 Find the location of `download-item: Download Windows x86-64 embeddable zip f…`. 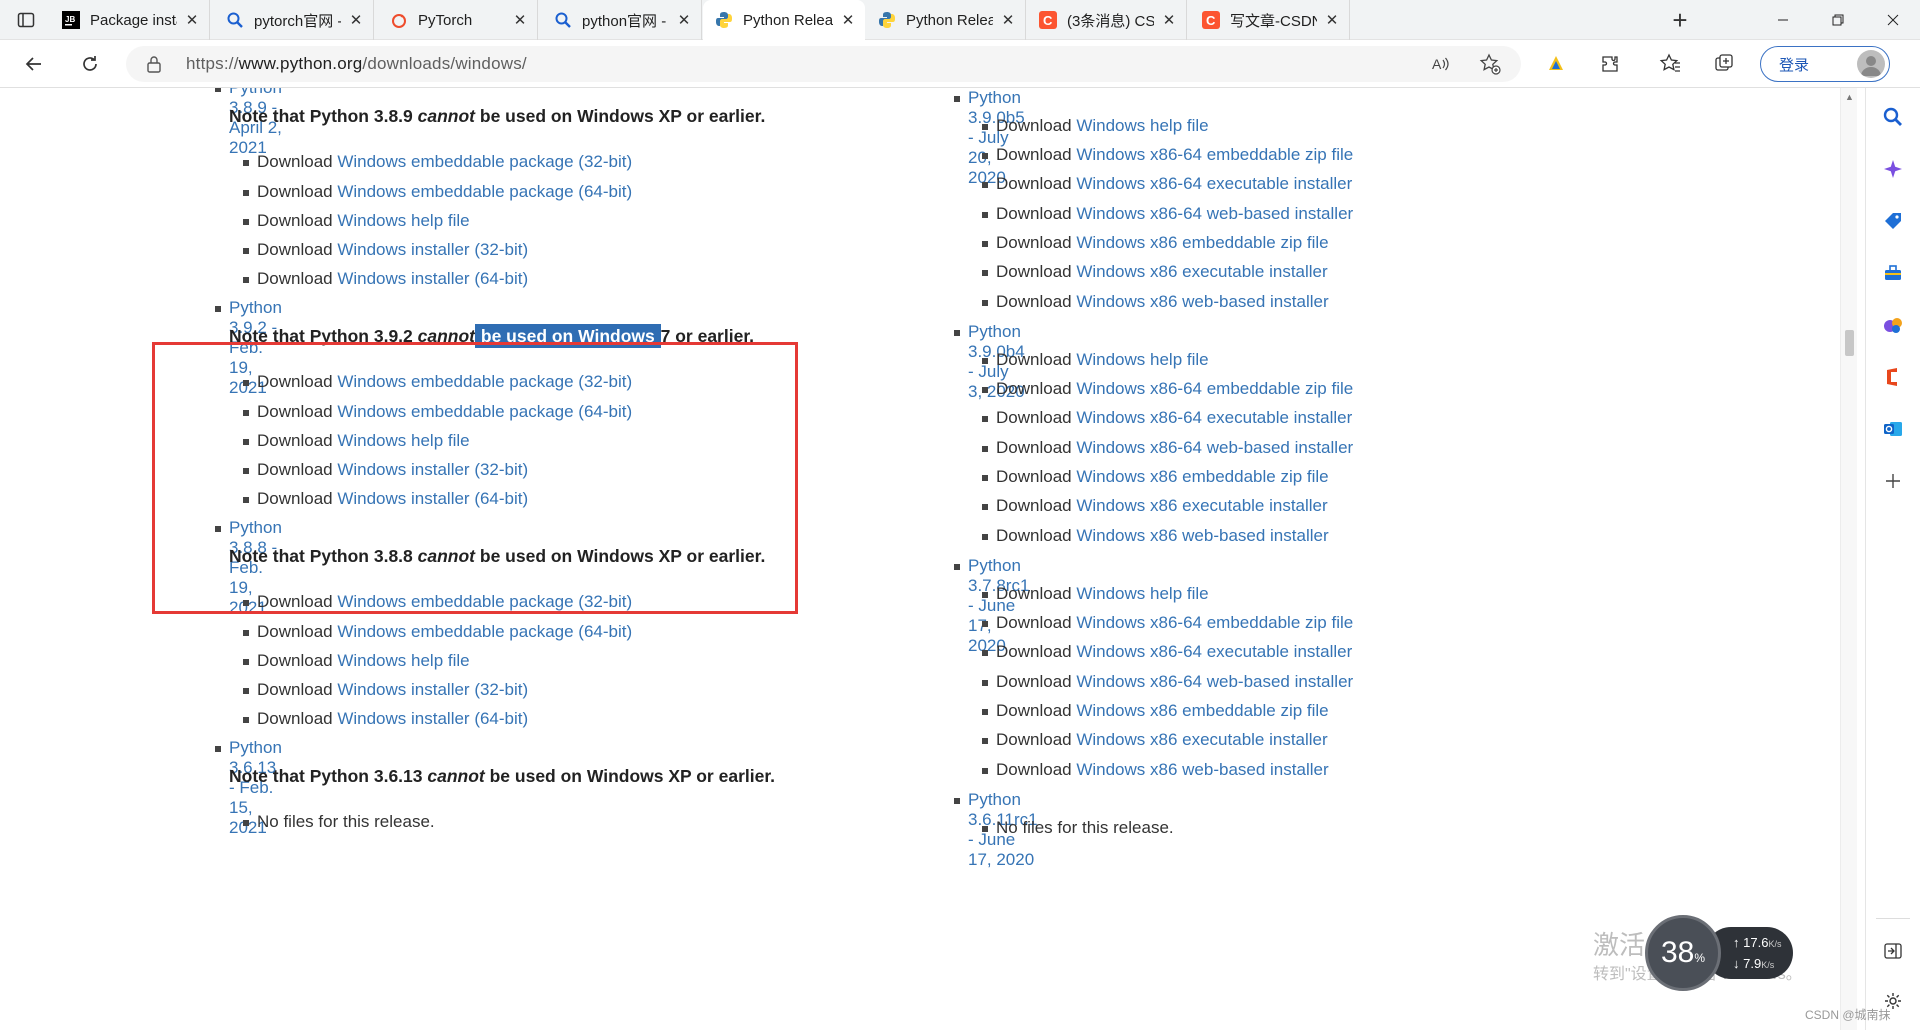

download-item: Download Windows x86-64 embeddable zip f… is located at coordinates (1167, 623).